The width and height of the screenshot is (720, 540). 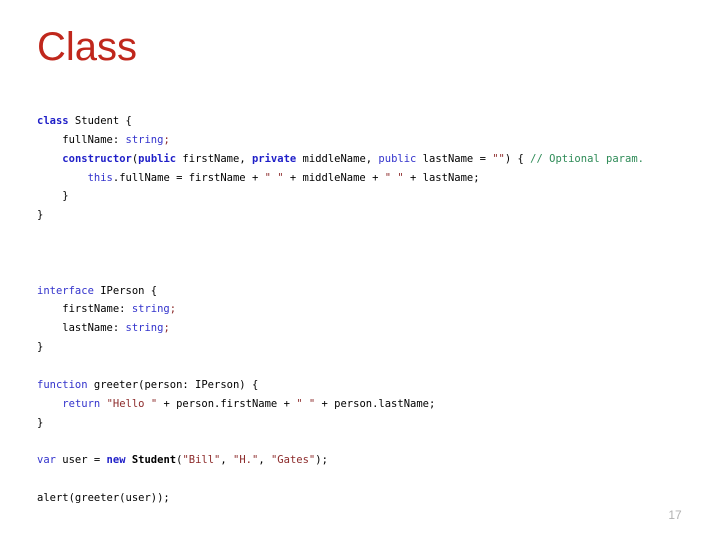 What do you see at coordinates (587, 158) in the screenshot?
I see `code-token: // Optional param.` at bounding box center [587, 158].